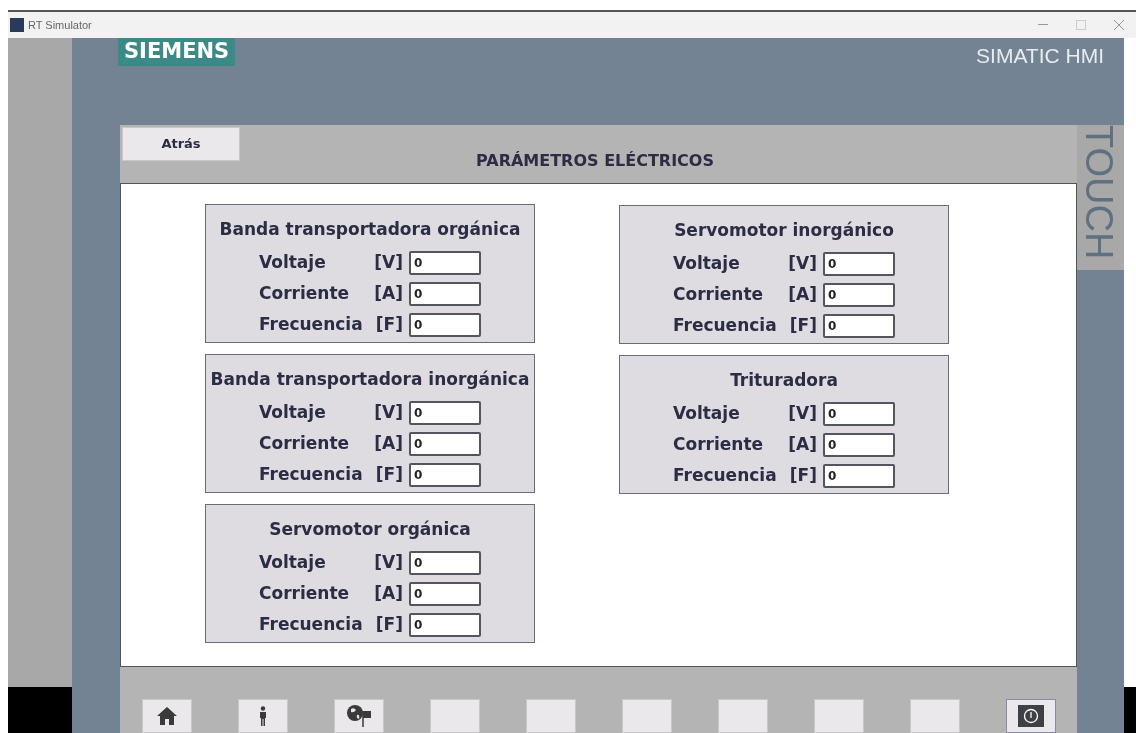 This screenshot has height=733, width=1136. I want to click on person-key, so click(263, 716).